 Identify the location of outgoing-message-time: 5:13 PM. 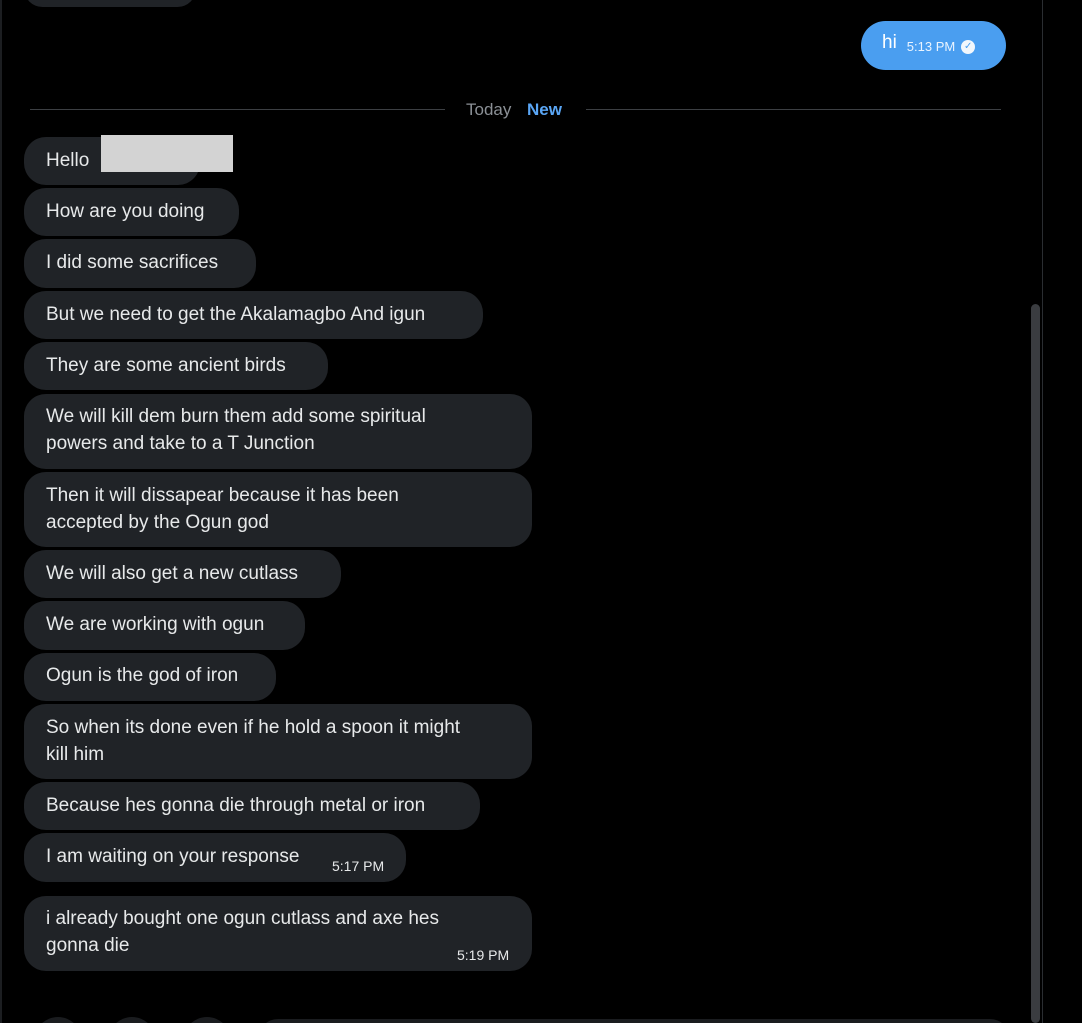
(931, 46).